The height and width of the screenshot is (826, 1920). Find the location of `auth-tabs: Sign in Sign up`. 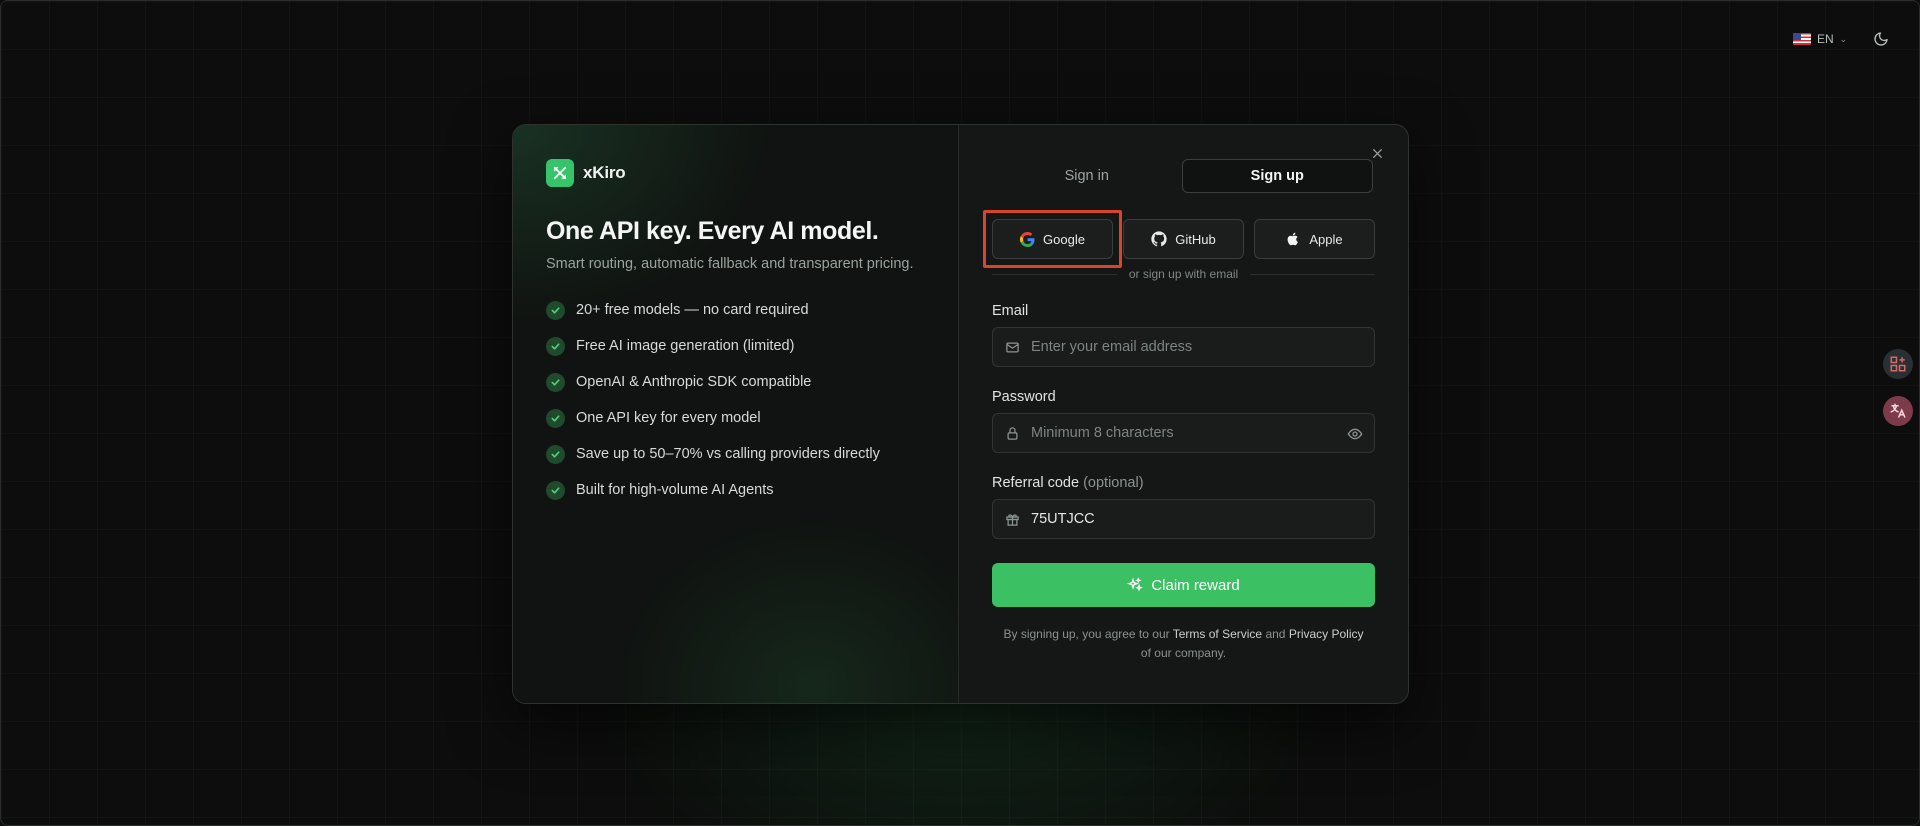

auth-tabs: Sign in Sign up is located at coordinates (1182, 176).